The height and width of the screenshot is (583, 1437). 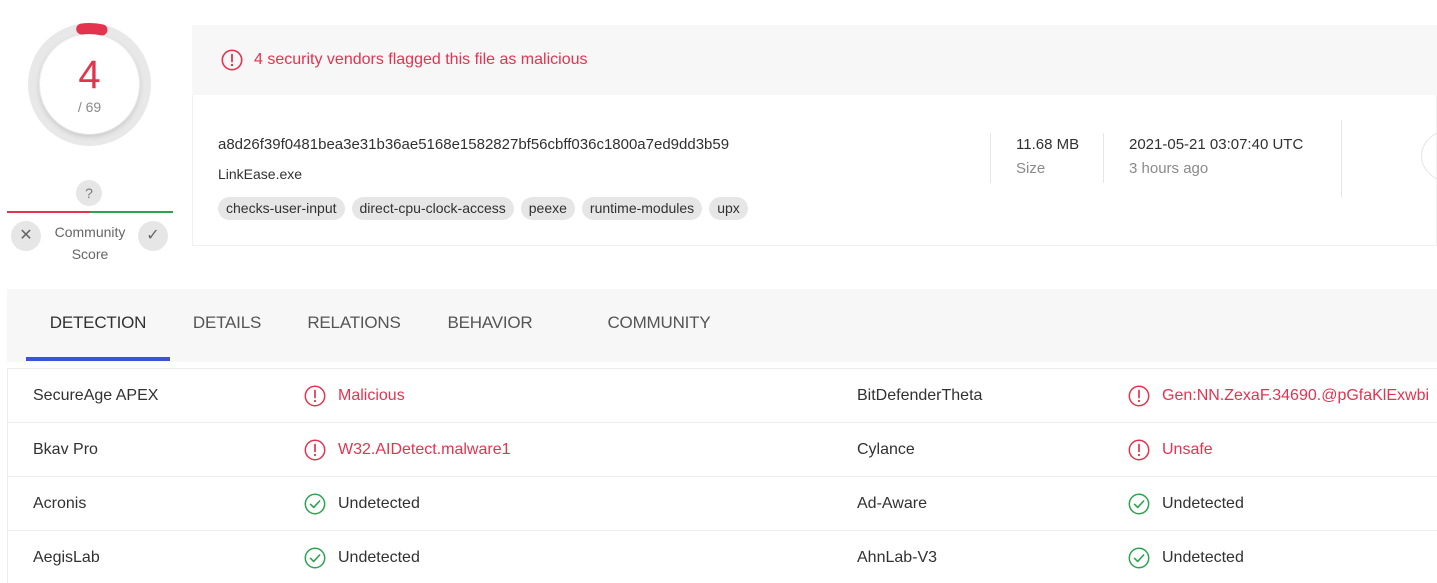 I want to click on tab-behavior: BEHAVIOR, so click(x=490, y=325).